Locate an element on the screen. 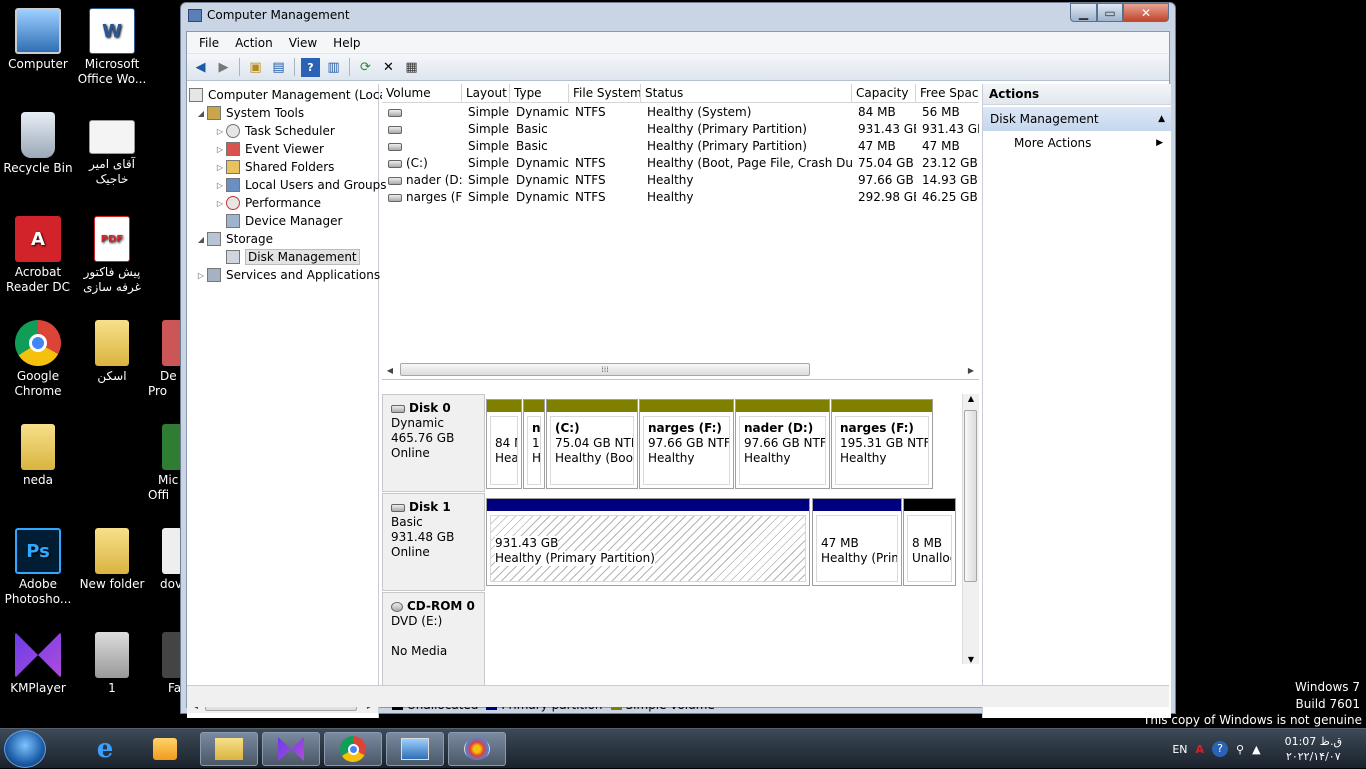 This screenshot has width=1366, height=769. menu-help: Help is located at coordinates (346, 43).